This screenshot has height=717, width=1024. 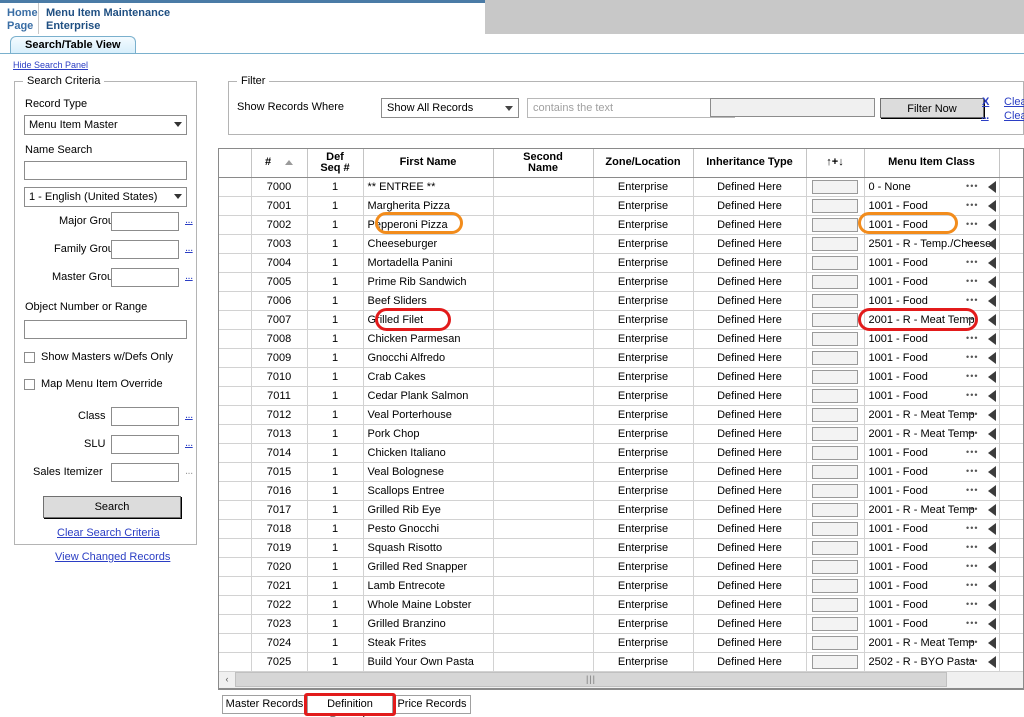 I want to click on cell-number: 7014, so click(x=279, y=453).